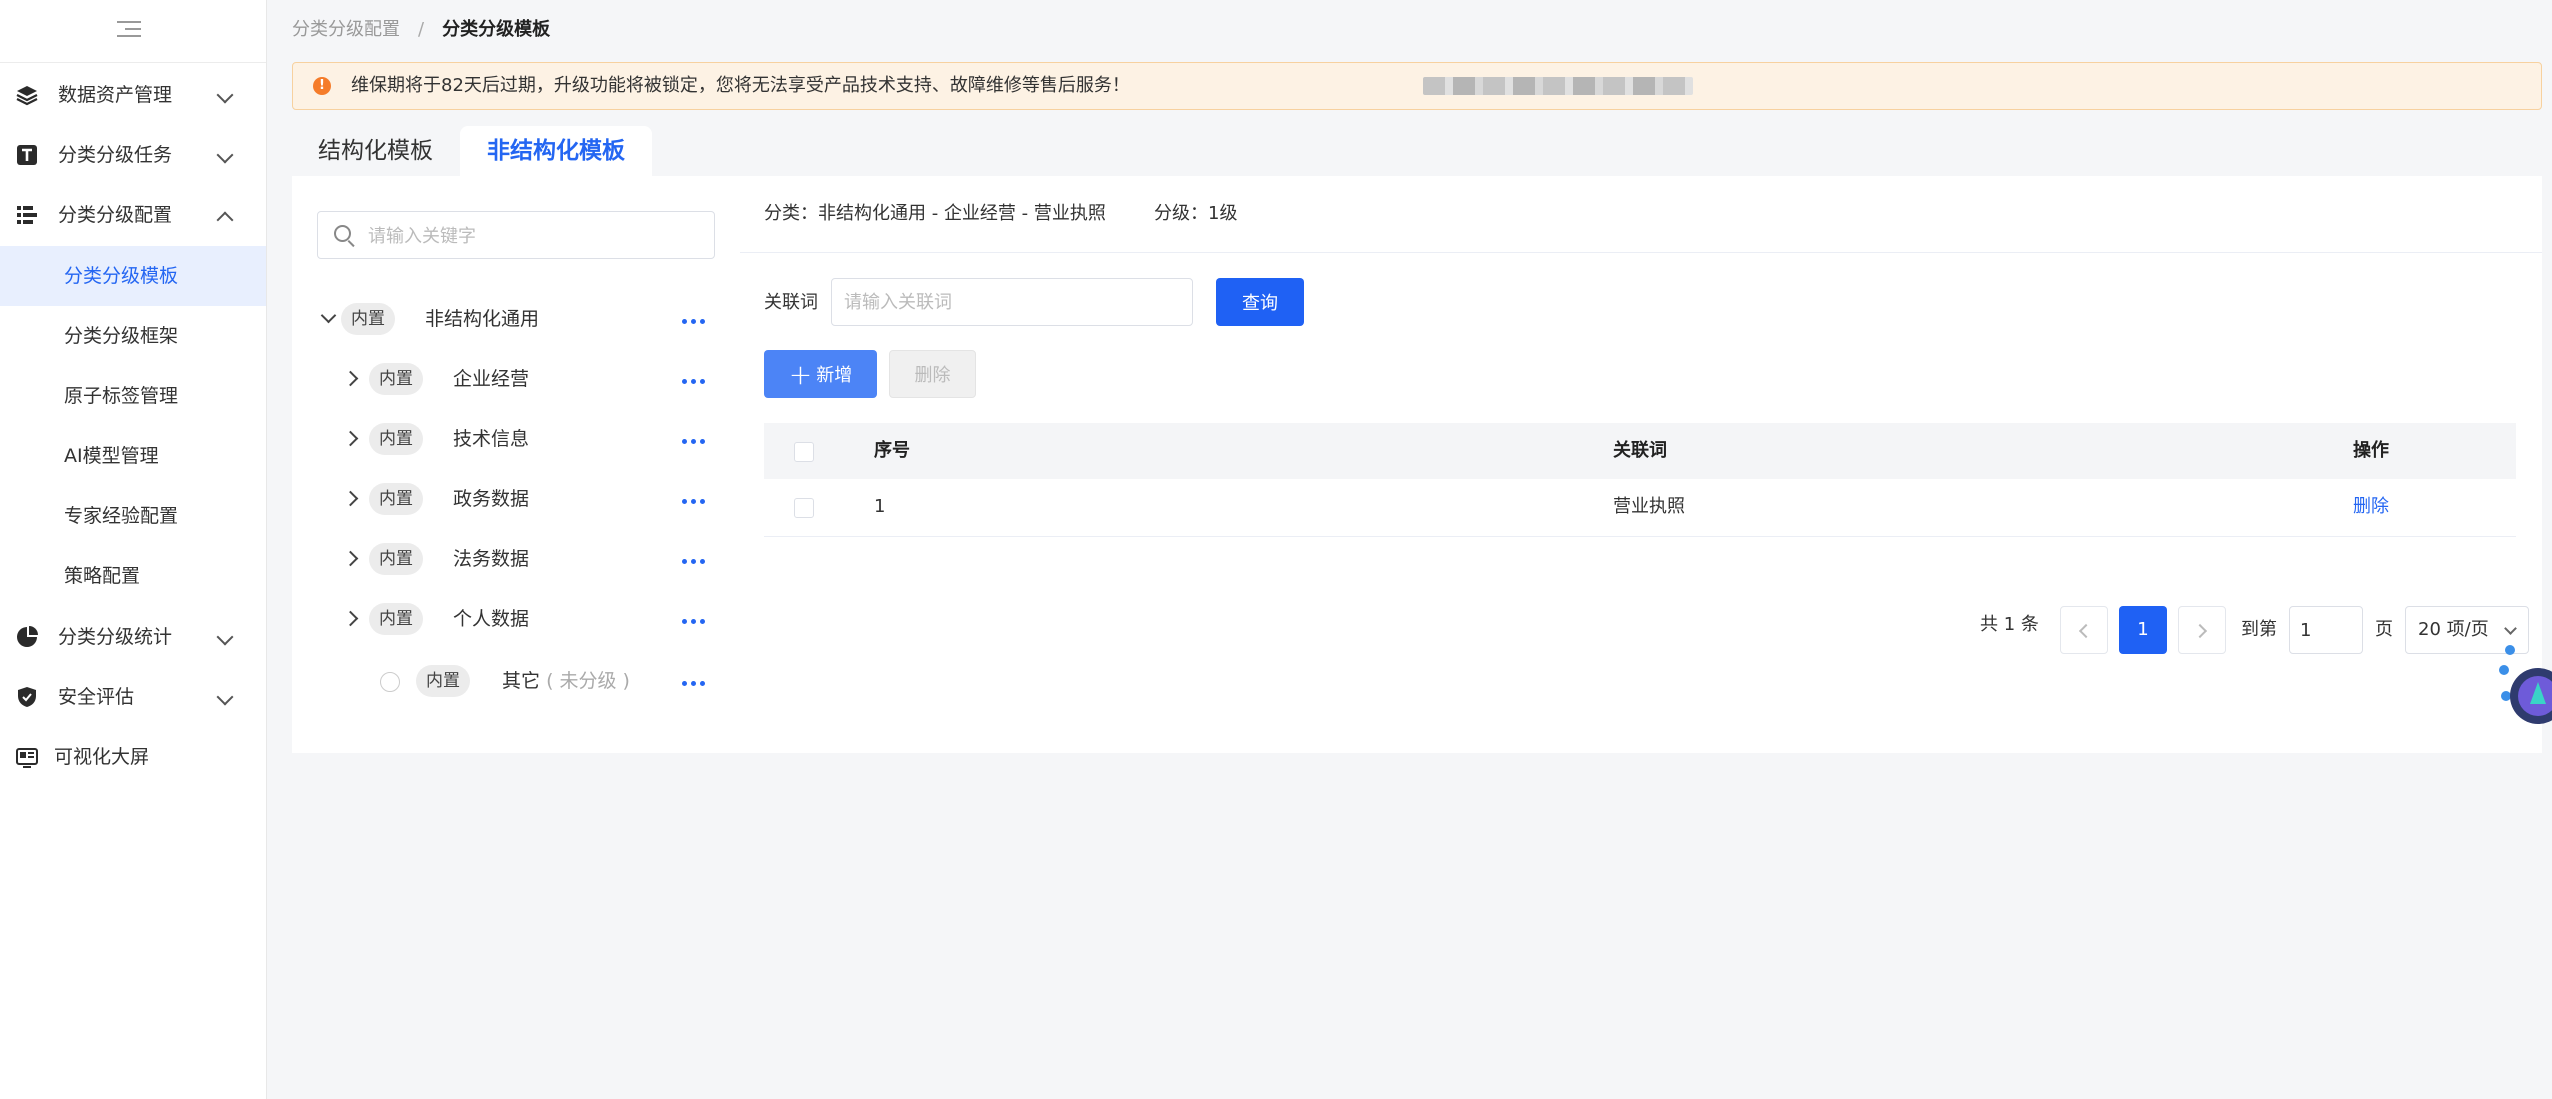  I want to click on sidebar-item-label: 数据资产管理, so click(115, 95).